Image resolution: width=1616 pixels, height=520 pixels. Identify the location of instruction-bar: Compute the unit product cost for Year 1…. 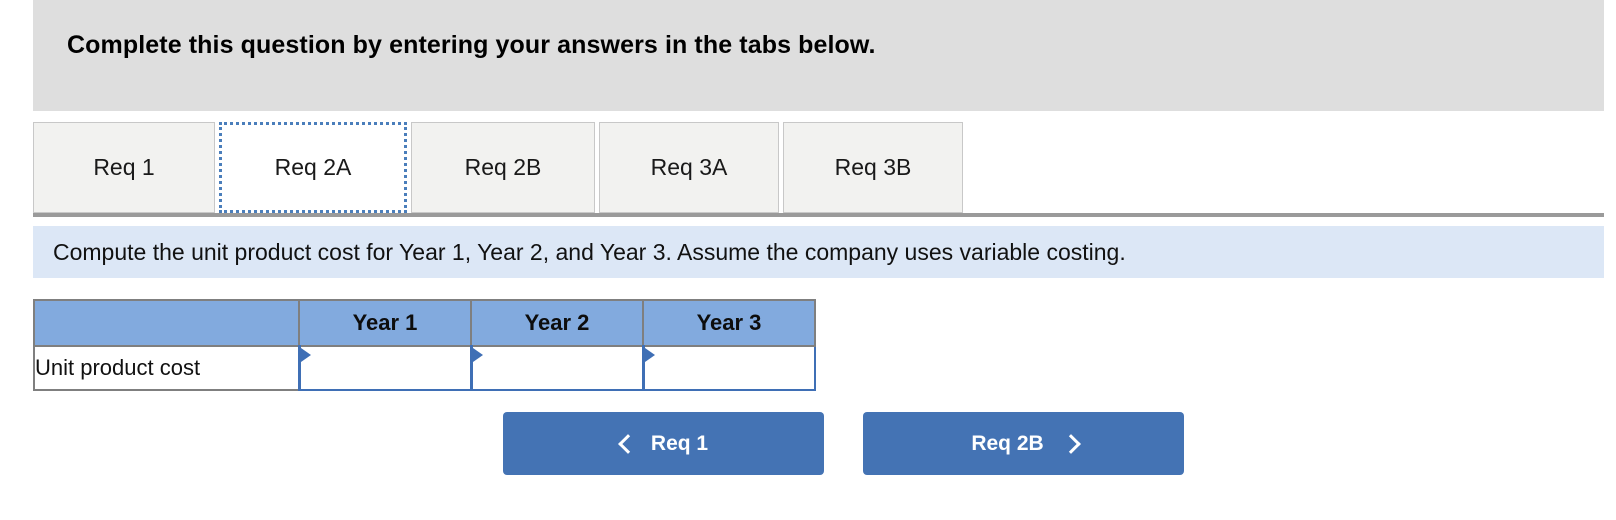
(818, 252).